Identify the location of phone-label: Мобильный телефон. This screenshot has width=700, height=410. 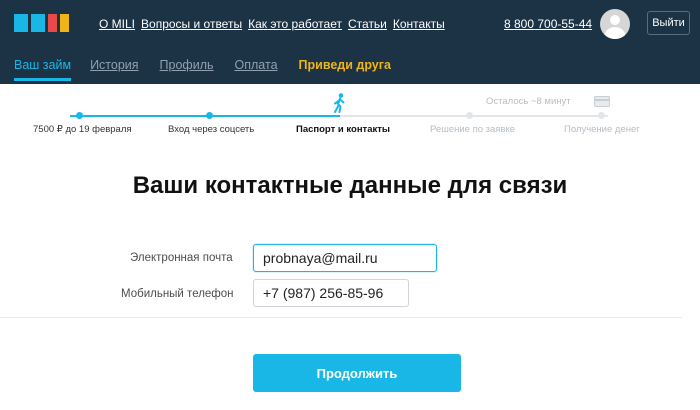
(177, 294).